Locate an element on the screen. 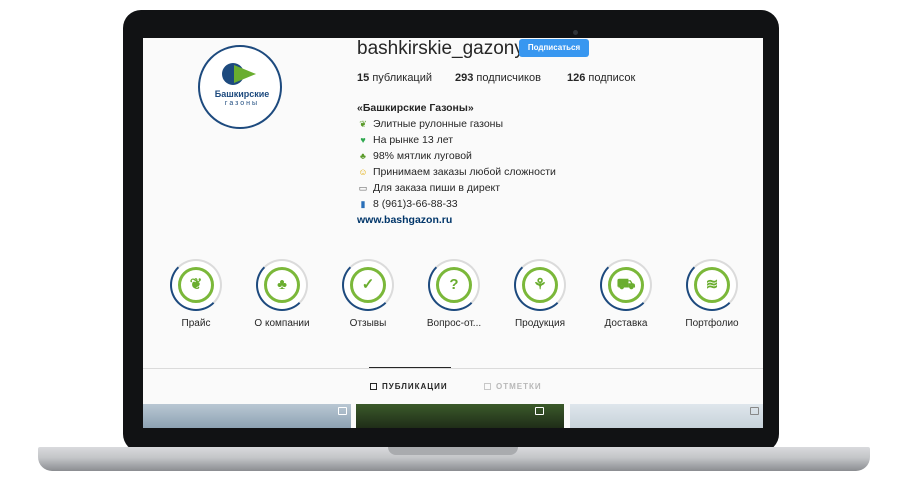  tab-posts: ПУБЛИКАЦИИ is located at coordinates (409, 386).